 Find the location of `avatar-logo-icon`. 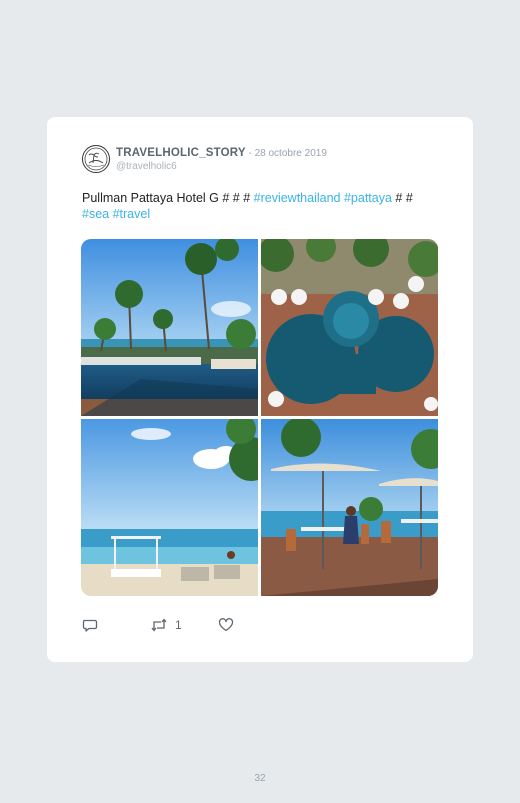

avatar-logo-icon is located at coordinates (96, 159).